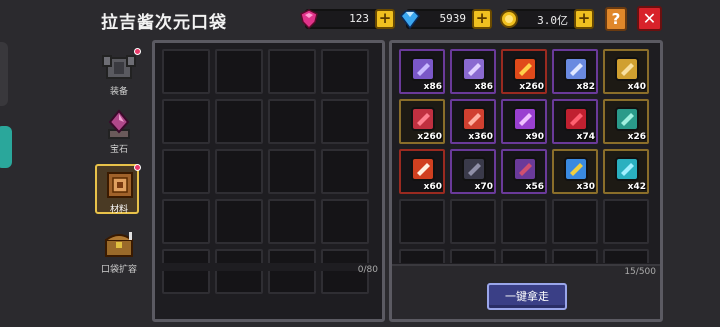  I want to click on red-scroll-icon, so click(576, 119).